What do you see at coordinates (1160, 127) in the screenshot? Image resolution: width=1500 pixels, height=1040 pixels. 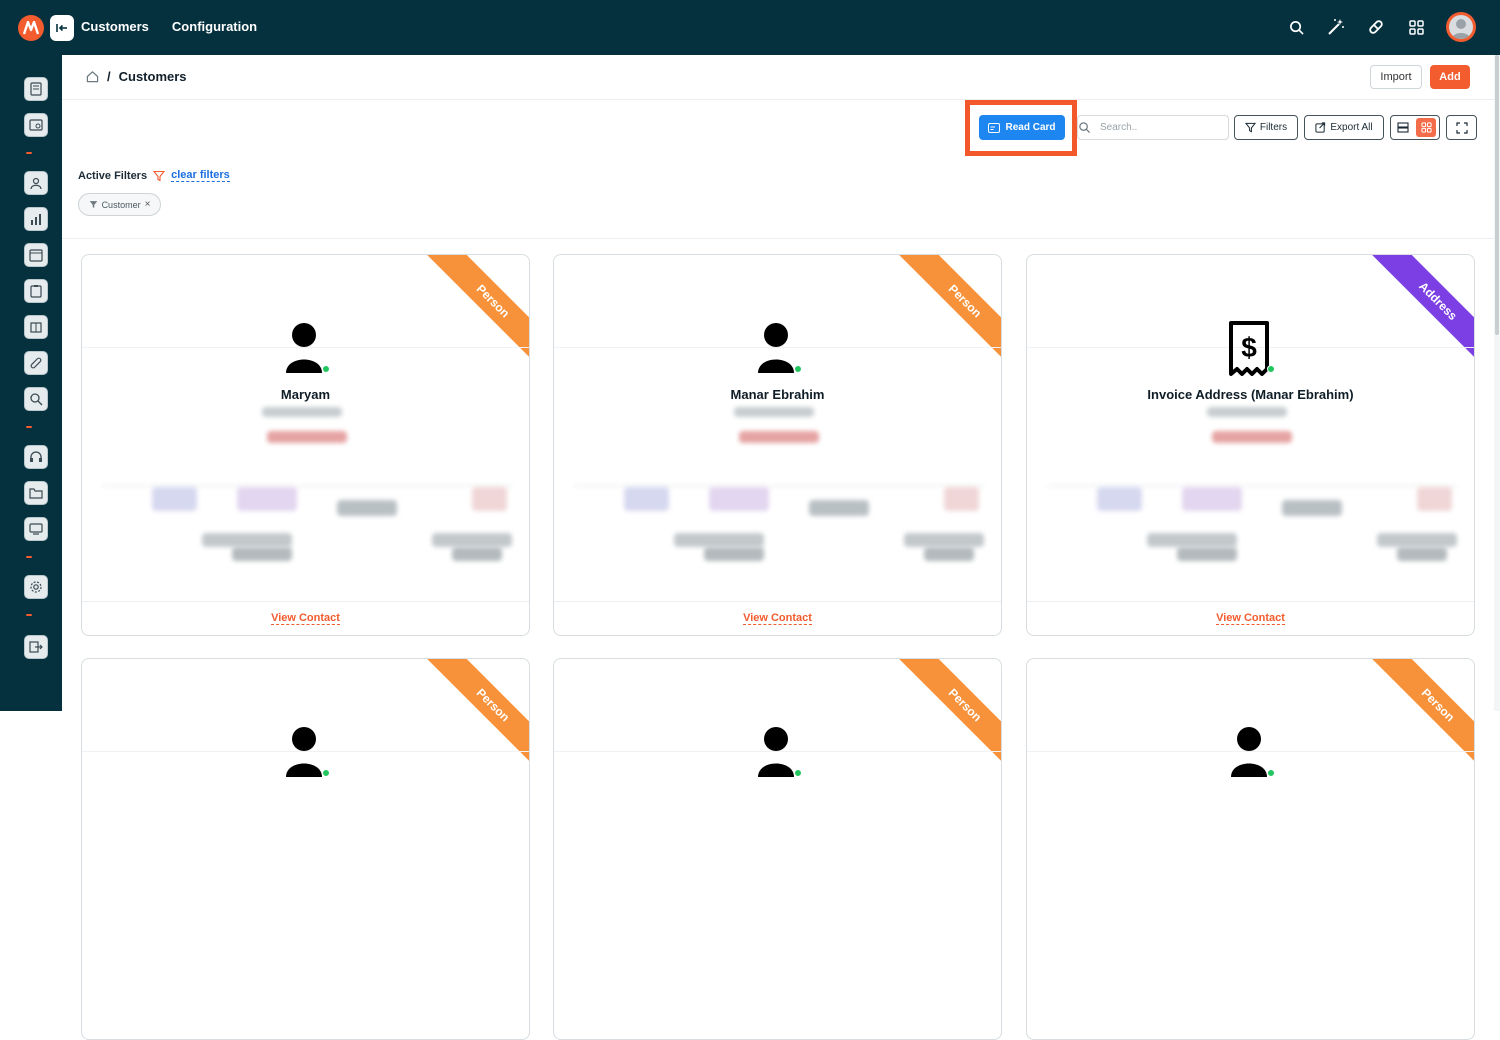 I see `search-input` at bounding box center [1160, 127].